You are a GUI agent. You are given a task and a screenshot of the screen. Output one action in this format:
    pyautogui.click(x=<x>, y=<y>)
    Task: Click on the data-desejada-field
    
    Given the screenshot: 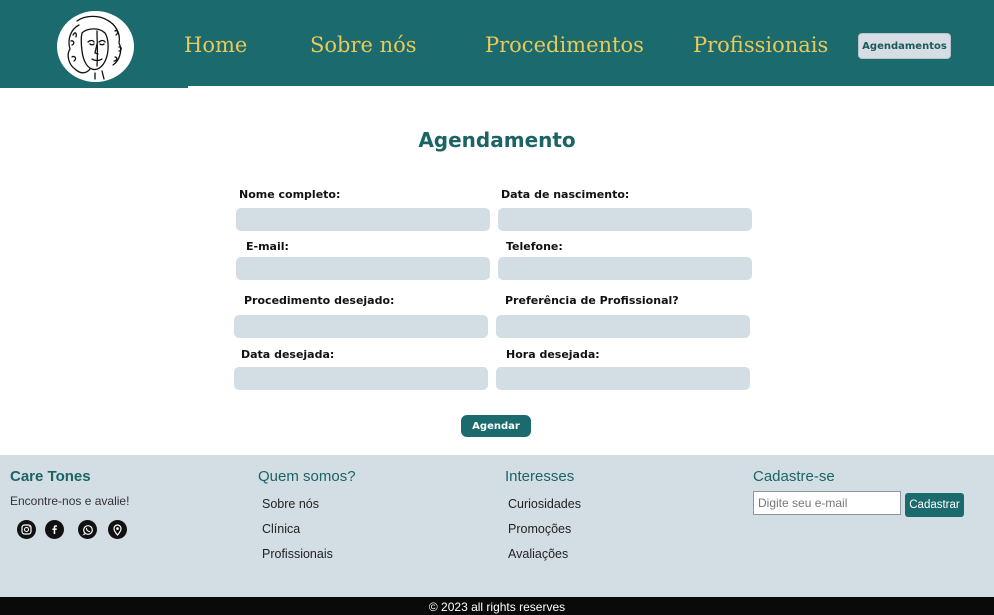 What is the action you would take?
    pyautogui.click(x=361, y=378)
    